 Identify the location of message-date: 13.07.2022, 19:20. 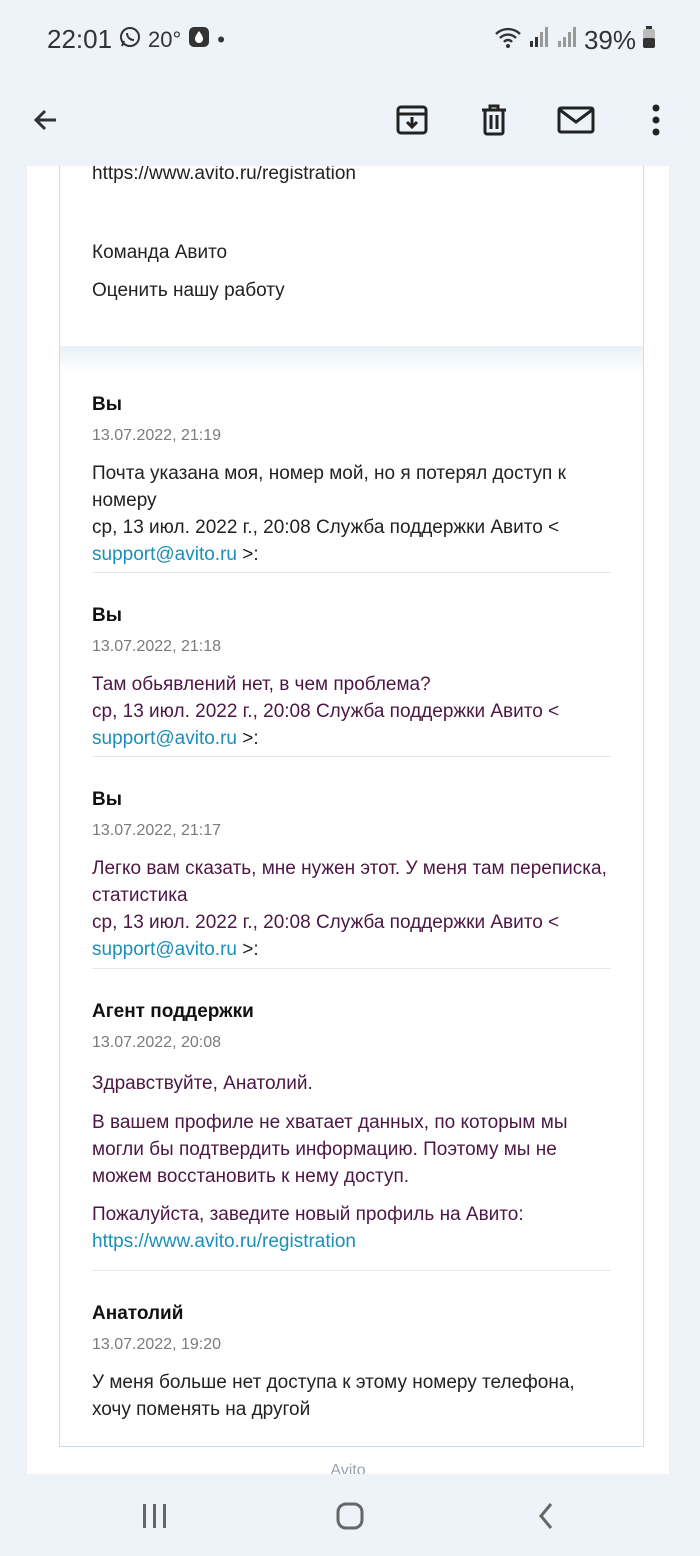
(157, 1344).